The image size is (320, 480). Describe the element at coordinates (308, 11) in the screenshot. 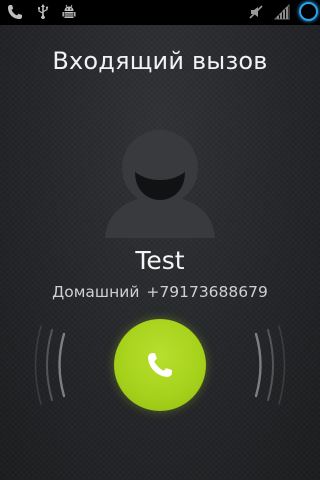

I see `loading-spinner-icon` at that location.